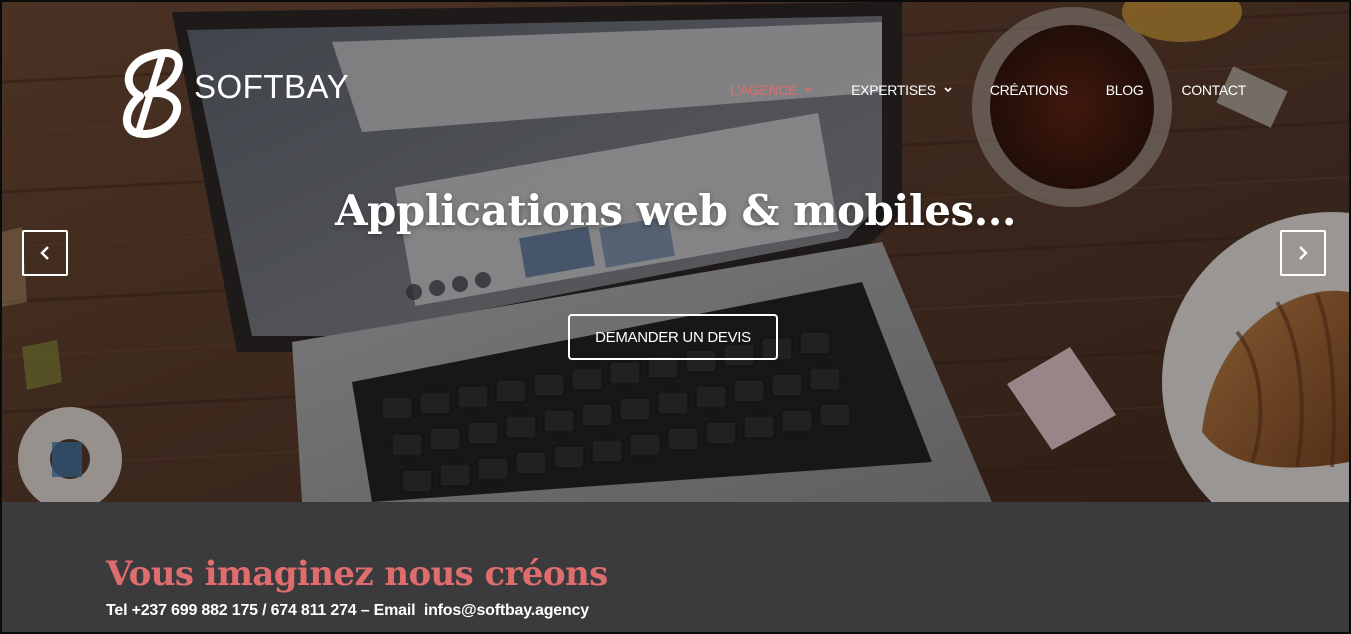  I want to click on nav-item-agence: L'AGENCE, so click(771, 90).